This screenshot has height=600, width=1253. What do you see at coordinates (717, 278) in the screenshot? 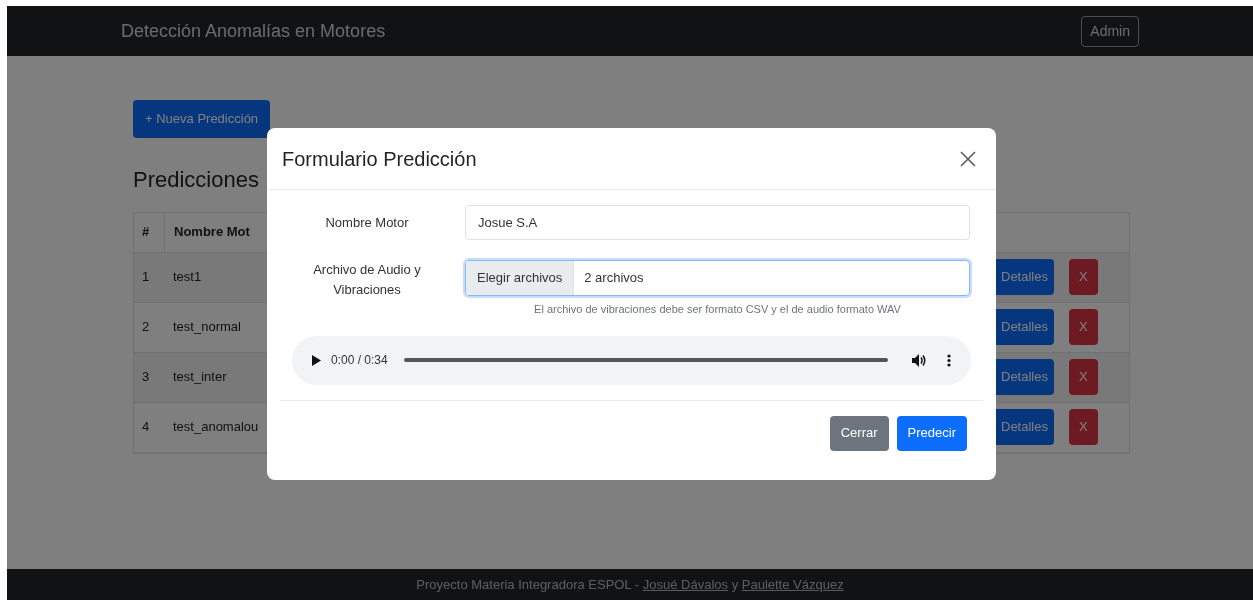
I see `file-input: Elegir archivos 2 archivos` at bounding box center [717, 278].